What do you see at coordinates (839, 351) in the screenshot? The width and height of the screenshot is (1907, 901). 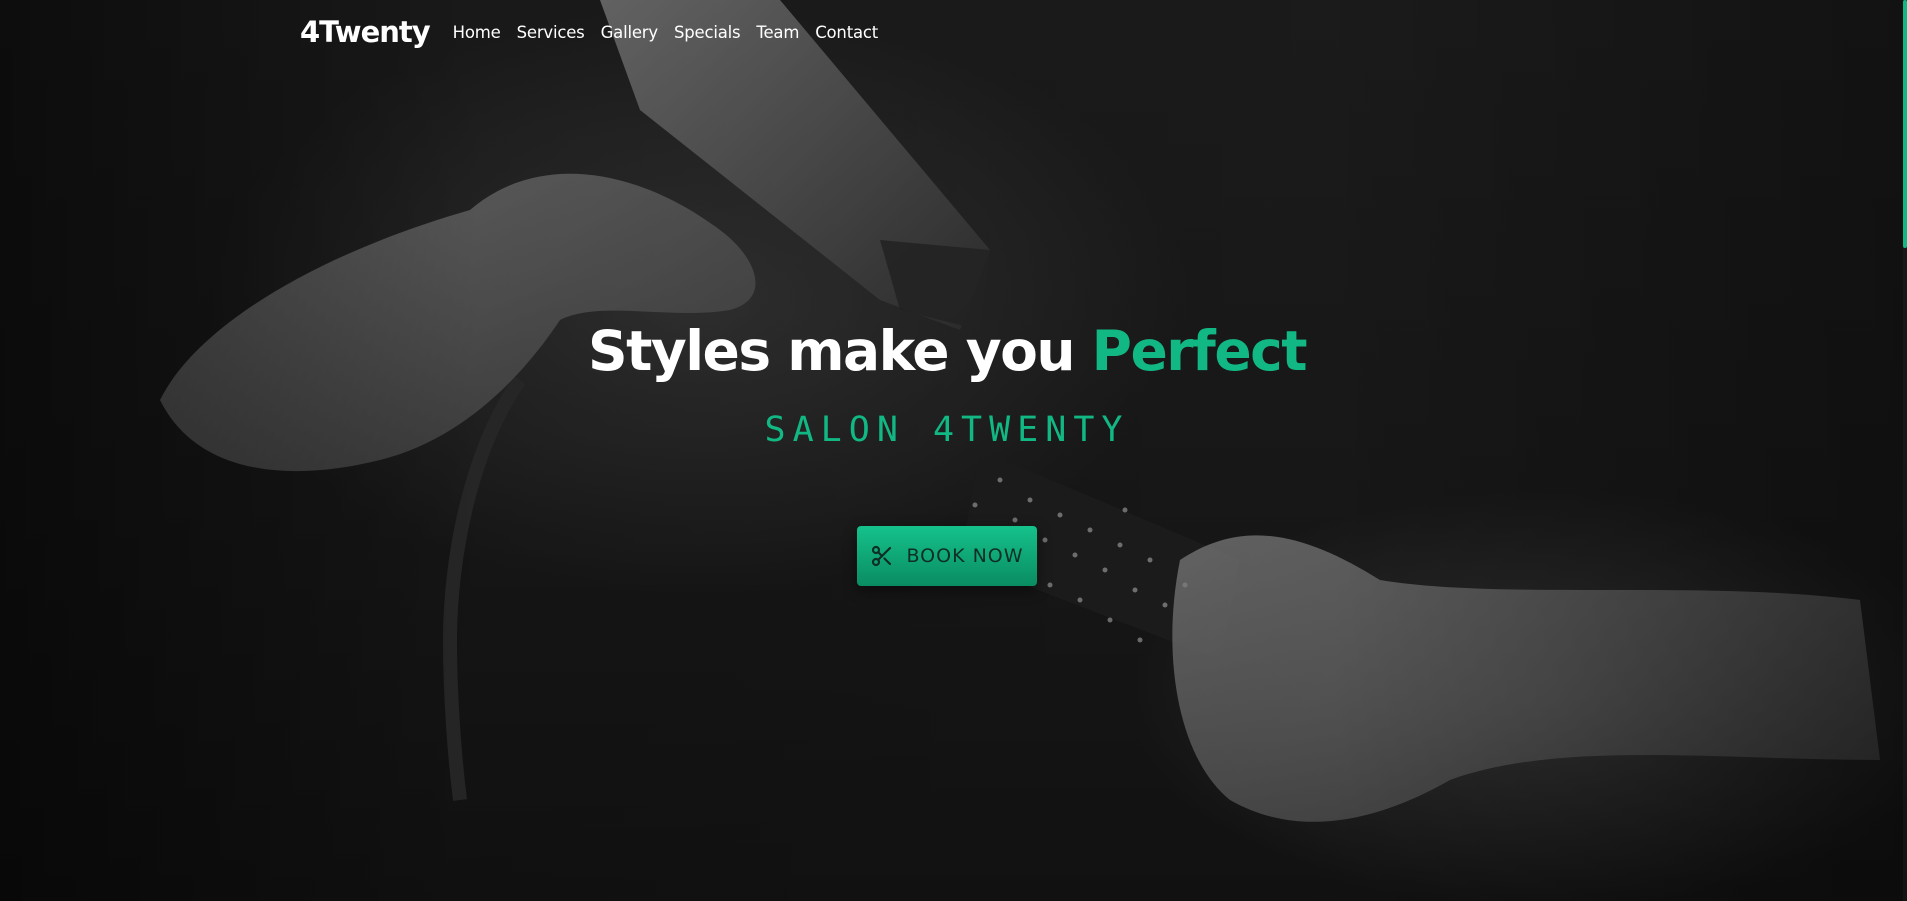 I see `headline-main-text: Styles make you` at bounding box center [839, 351].